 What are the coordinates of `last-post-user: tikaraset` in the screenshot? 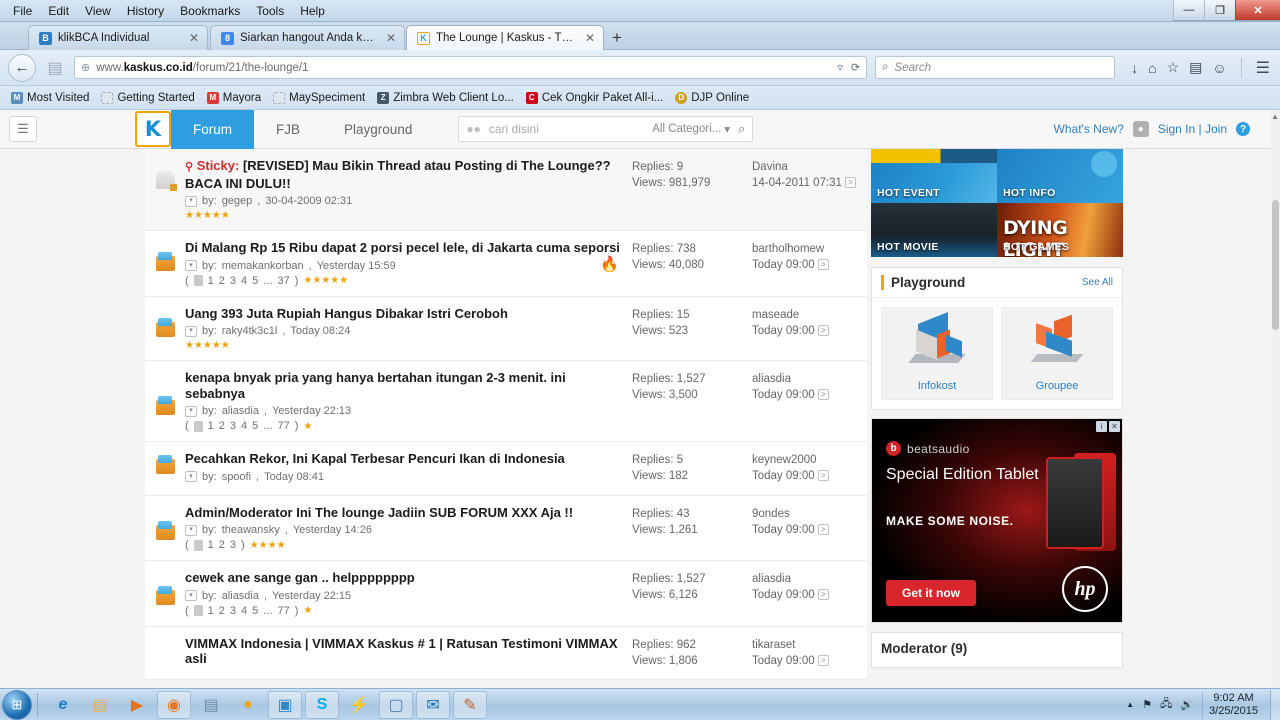 It's located at (809, 645).